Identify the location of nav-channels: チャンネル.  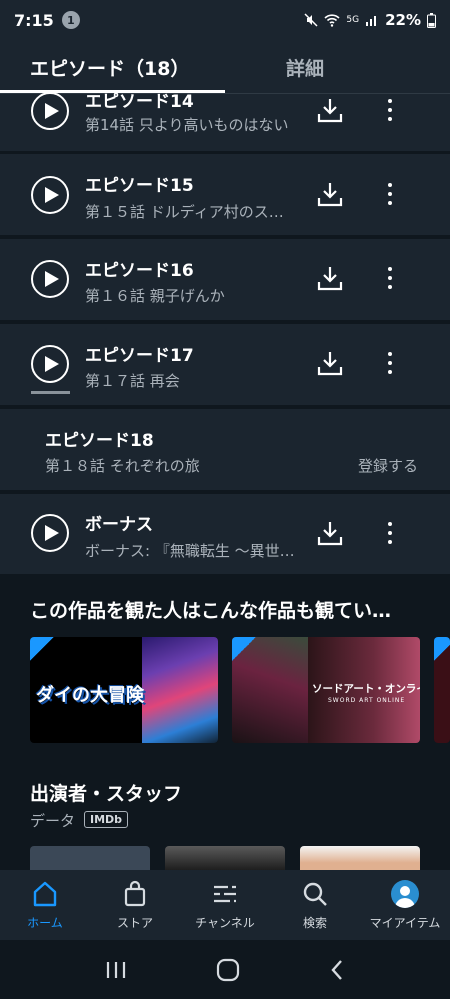
(225, 905).